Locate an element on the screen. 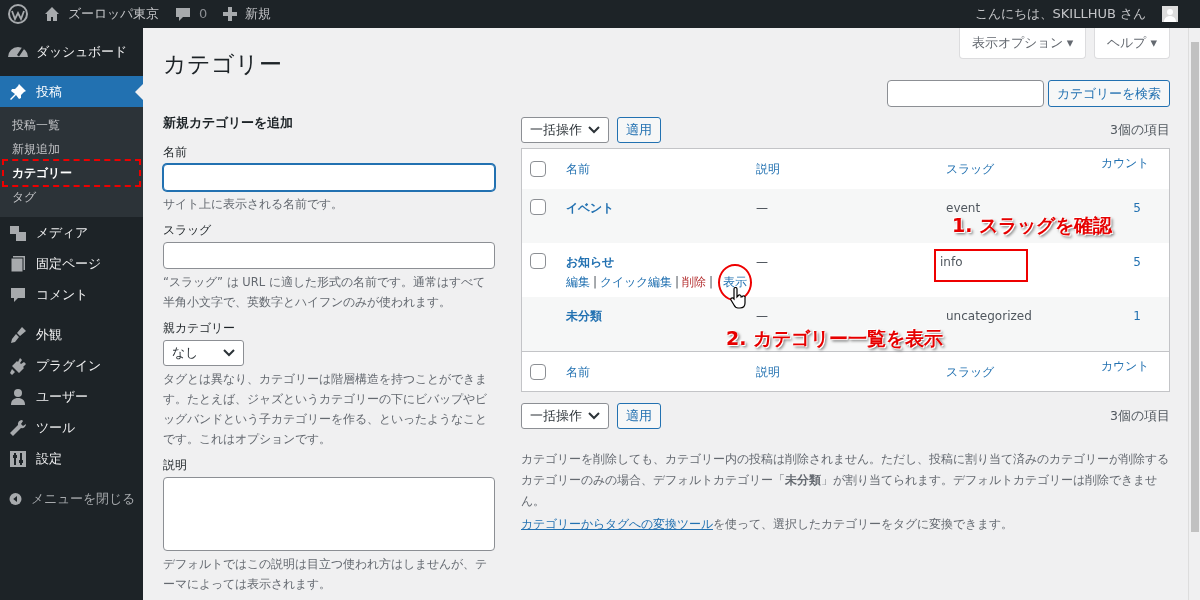 The image size is (1200, 600). annotation-label: 2. カテゴリー一覧を表示 is located at coordinates (835, 339).